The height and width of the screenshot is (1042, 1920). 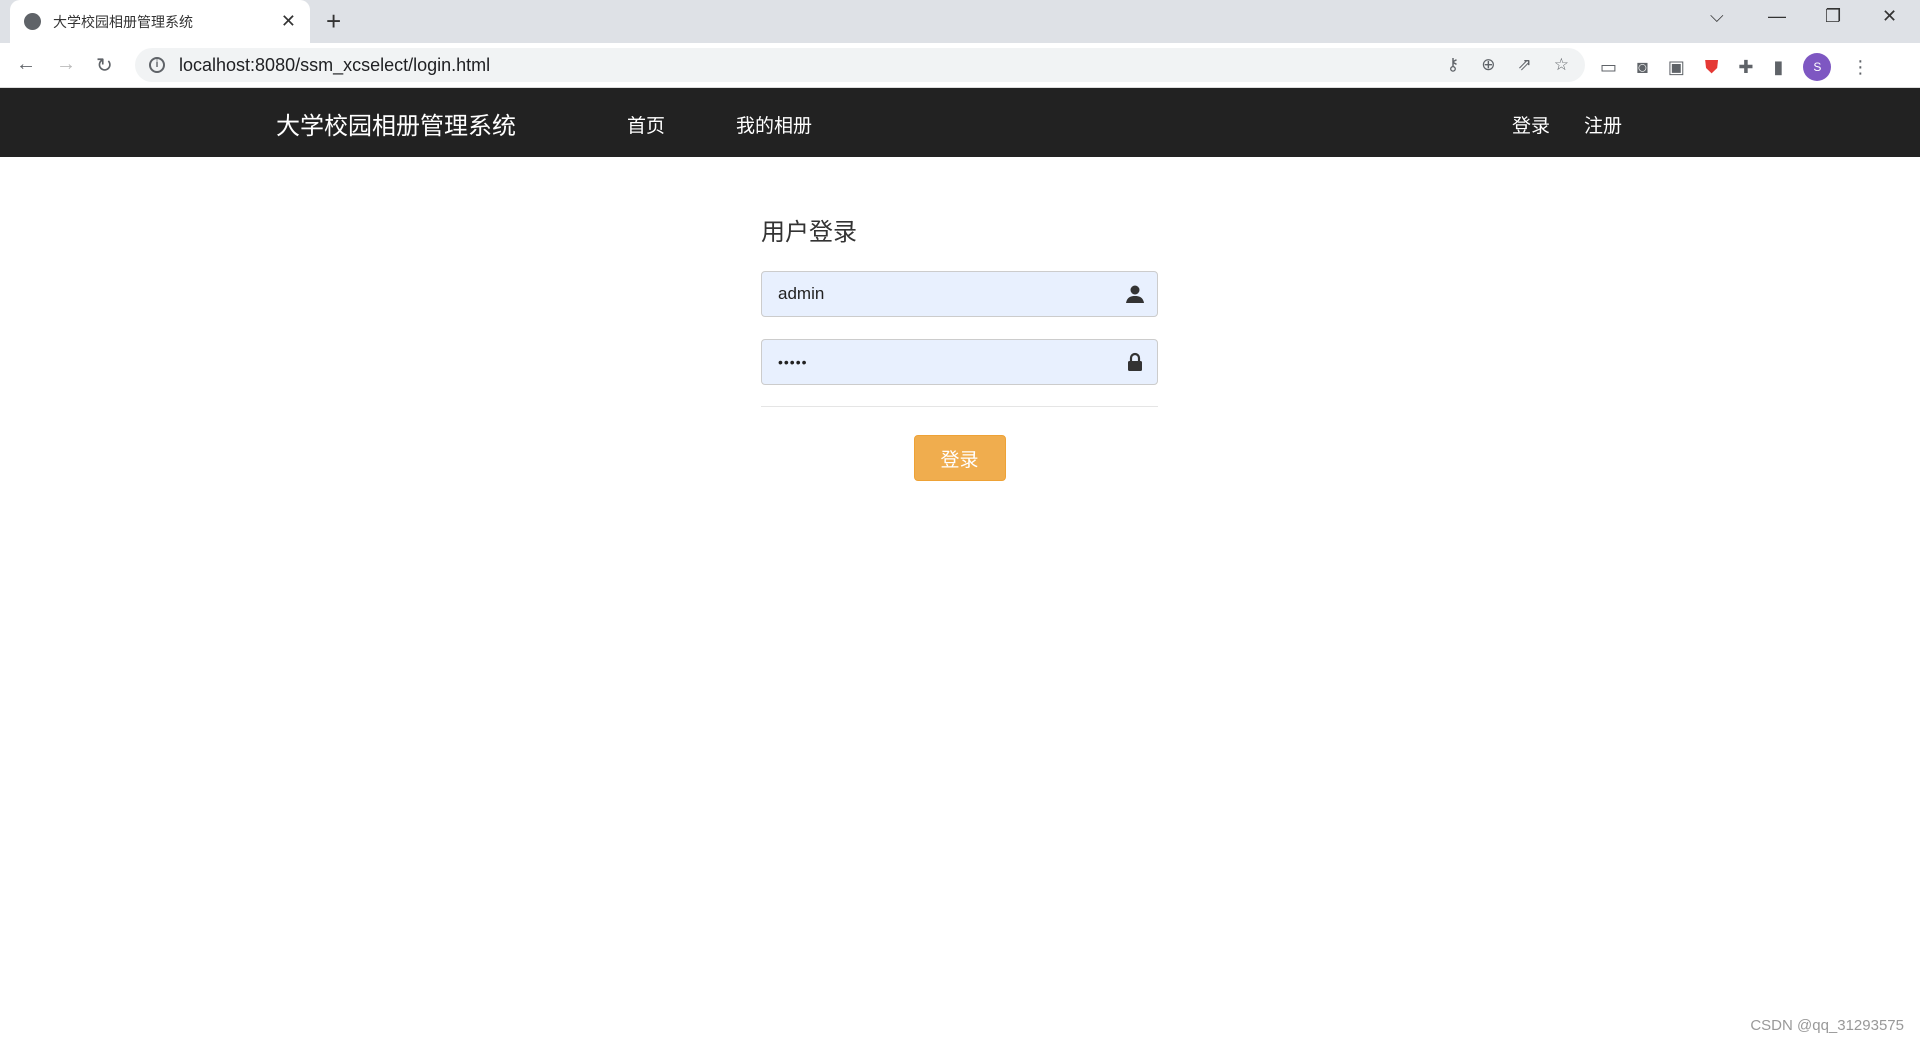 What do you see at coordinates (157, 65) in the screenshot?
I see `info-icon: i` at bounding box center [157, 65].